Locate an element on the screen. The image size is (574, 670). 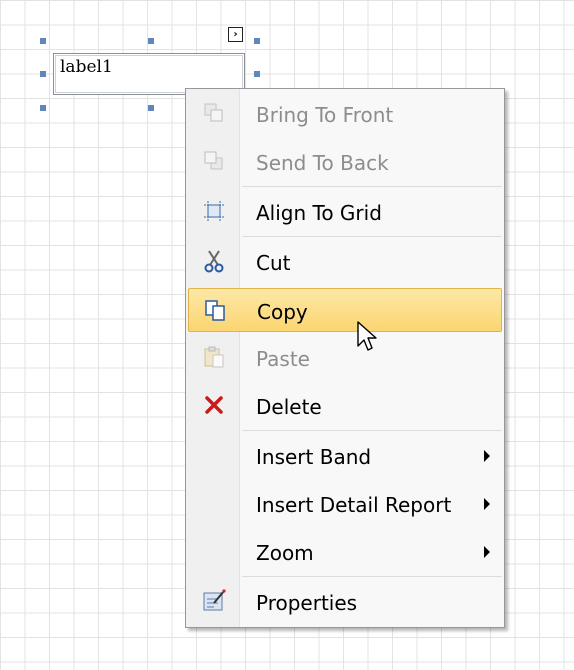
menu-item-paste: Paste is located at coordinates (345, 358).